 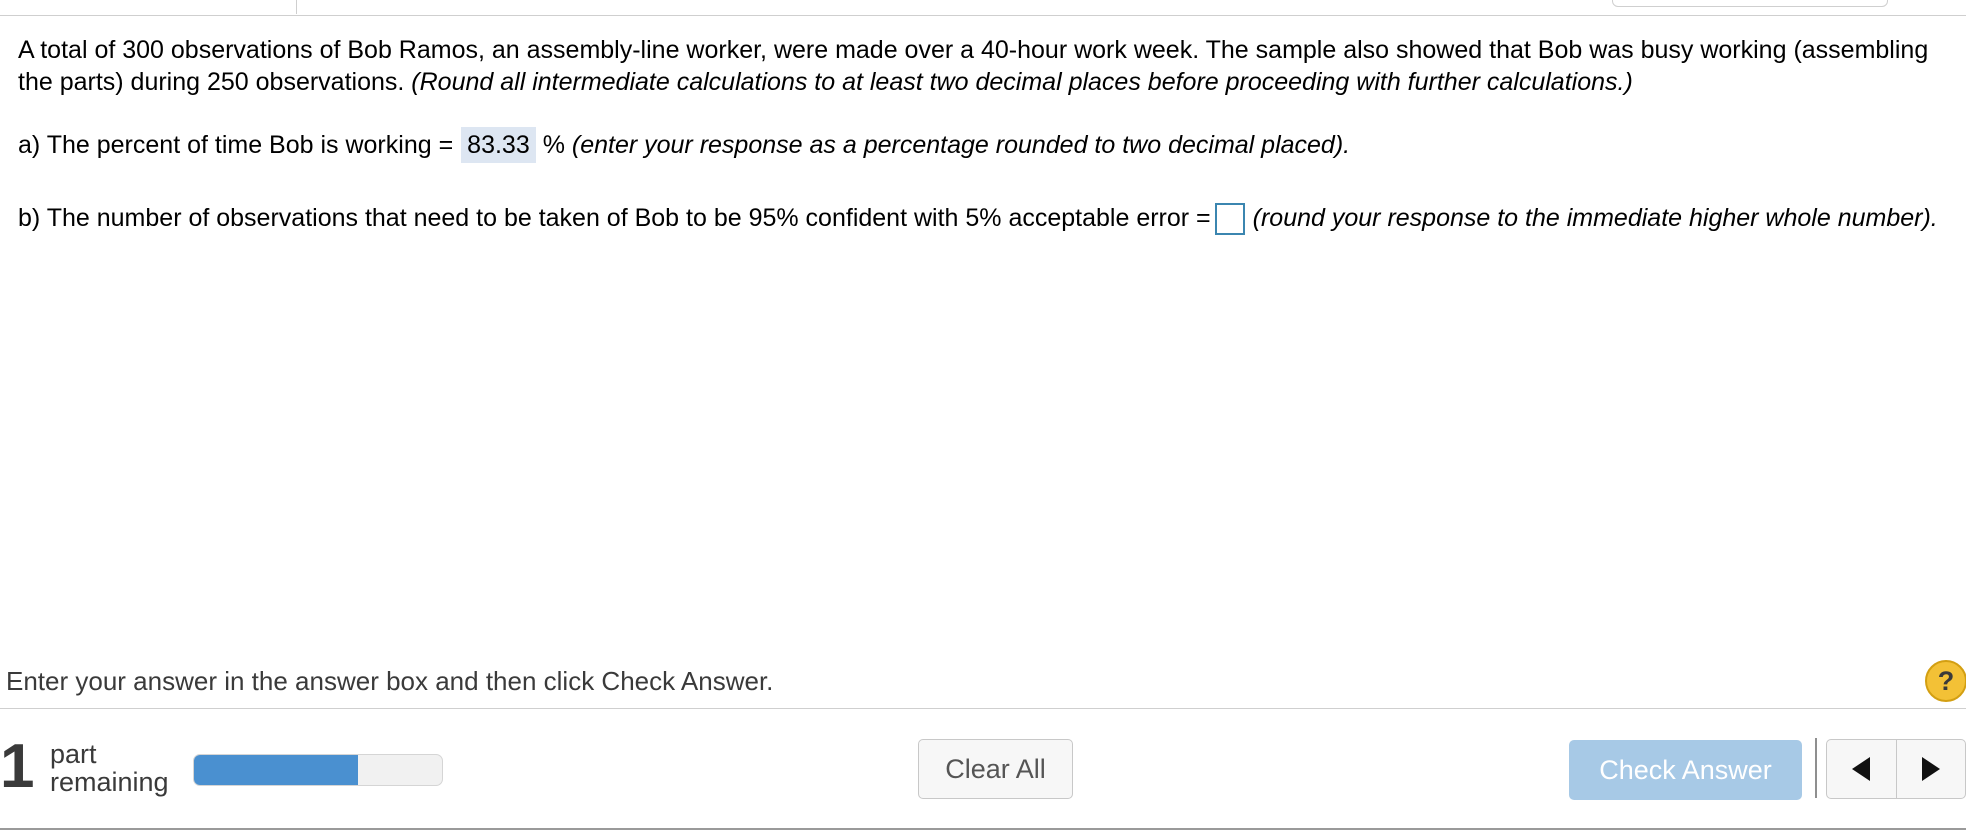 What do you see at coordinates (1945, 681) in the screenshot?
I see `help-button: ?` at bounding box center [1945, 681].